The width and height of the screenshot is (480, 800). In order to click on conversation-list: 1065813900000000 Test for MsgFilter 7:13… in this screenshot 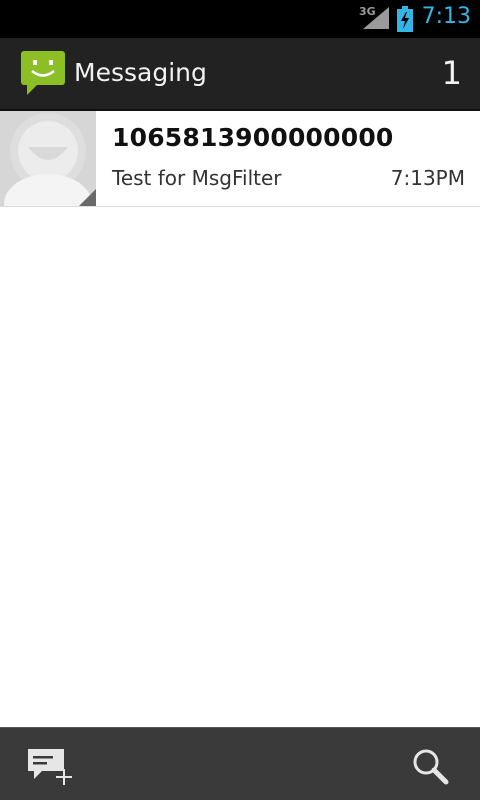, I will do `click(240, 159)`.